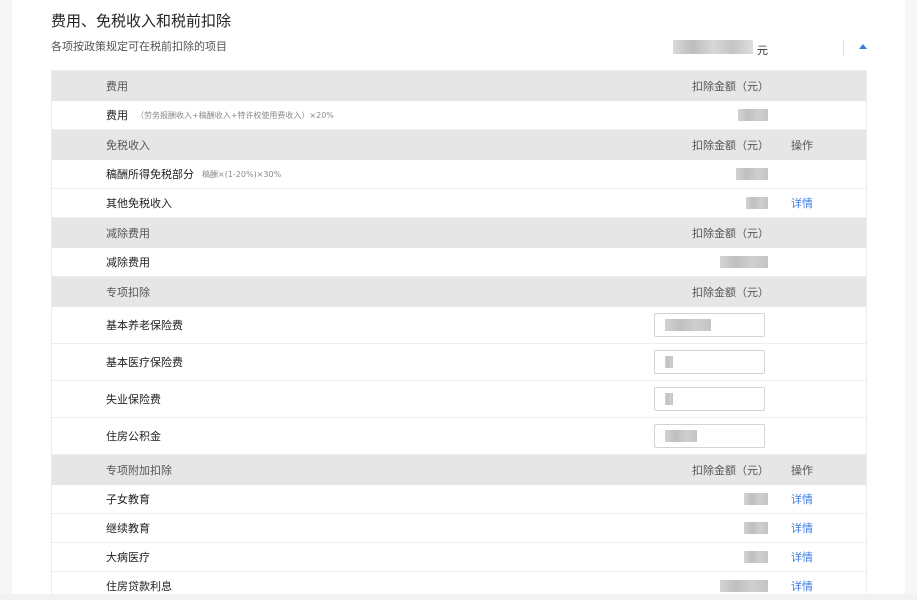 The width and height of the screenshot is (917, 600). Describe the element at coordinates (128, 145) in the screenshot. I see `section-label: 免税收入` at that location.